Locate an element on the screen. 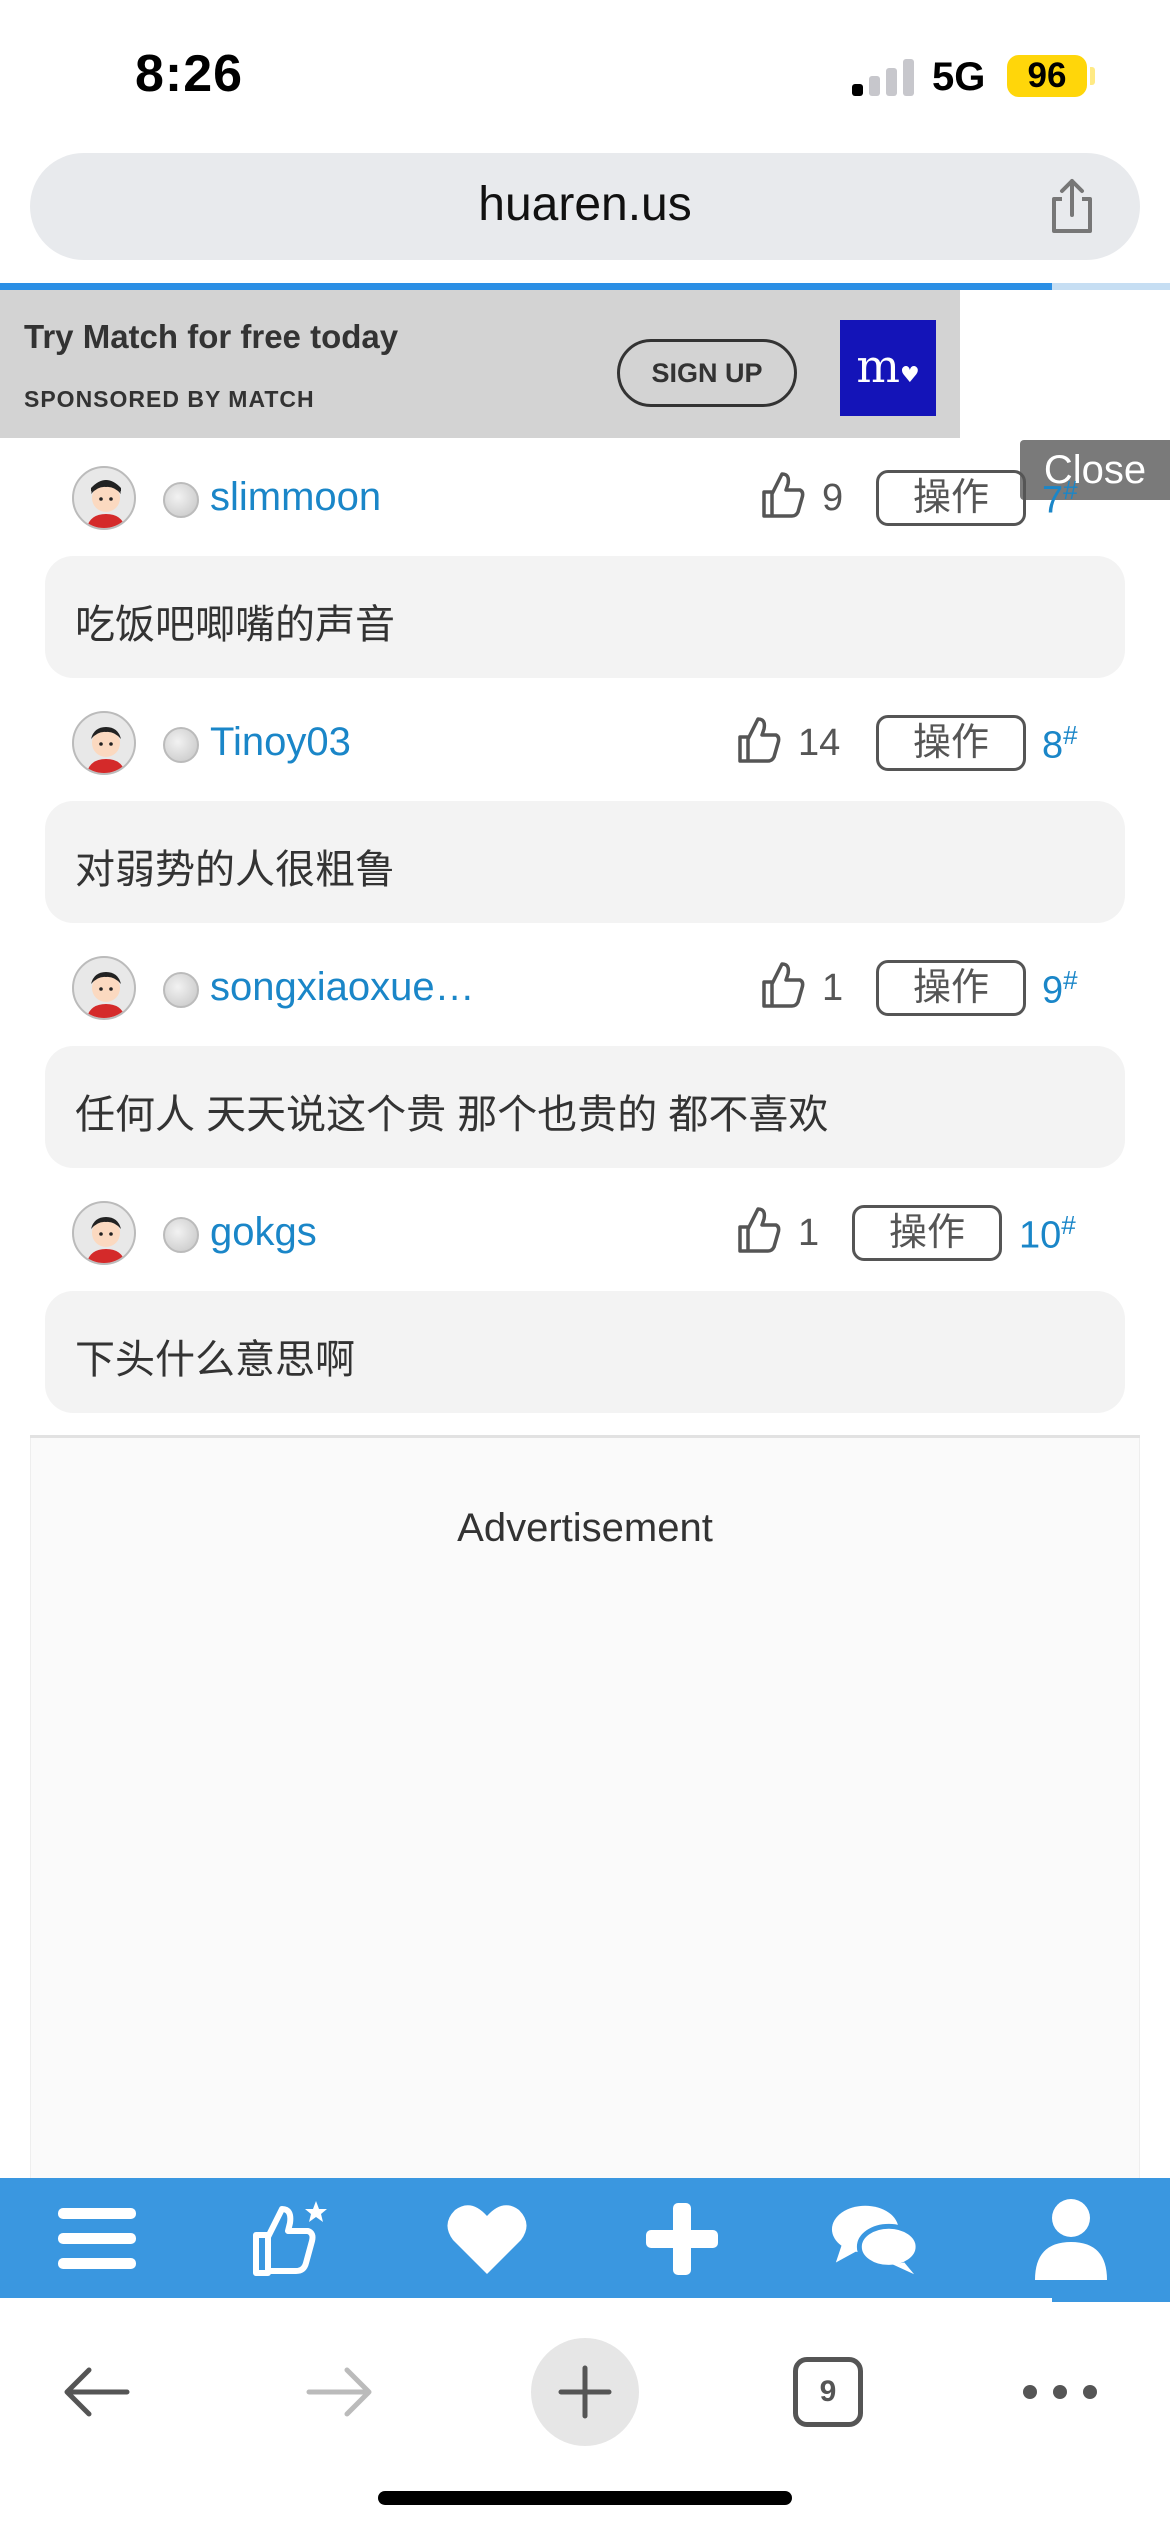 This screenshot has width=1170, height=2532. more-icon is located at coordinates (1060, 2392).